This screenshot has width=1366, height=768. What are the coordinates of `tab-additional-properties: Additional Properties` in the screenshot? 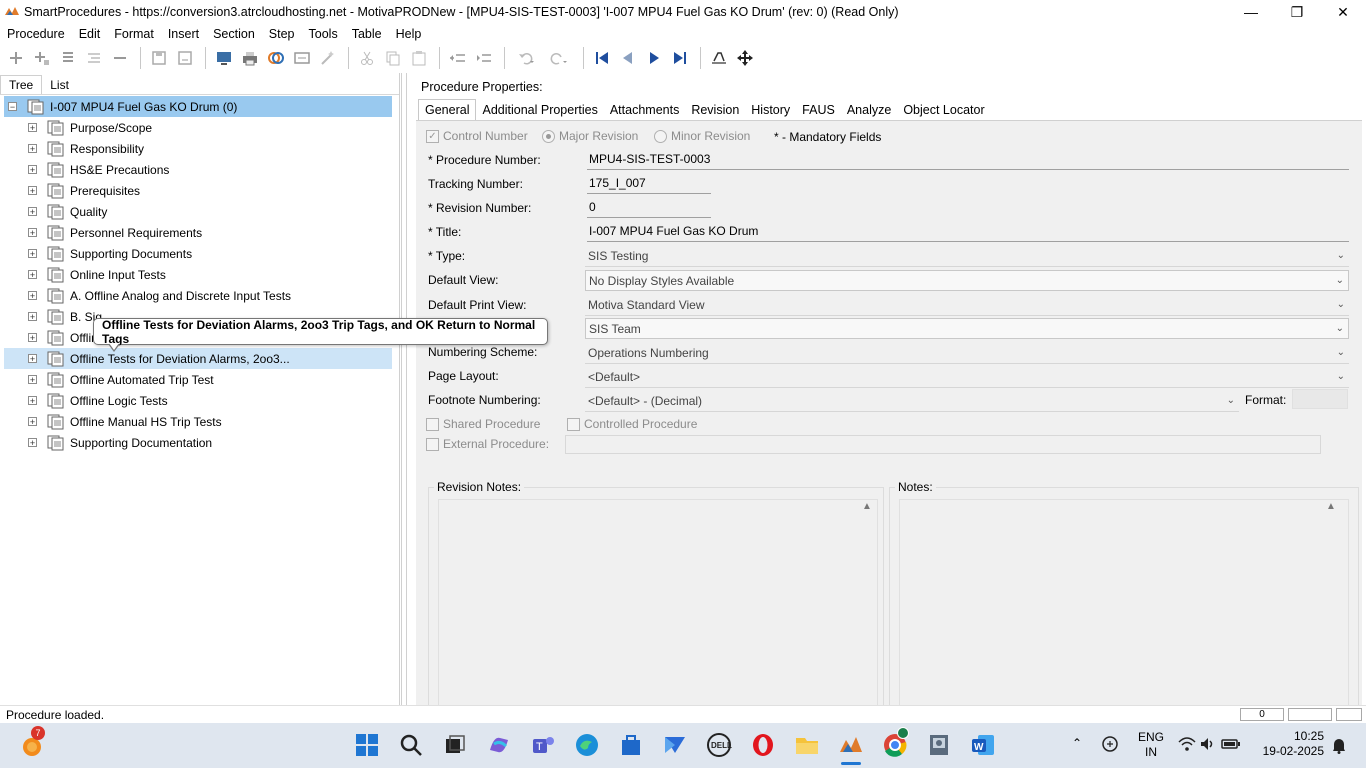 It's located at (539, 110).